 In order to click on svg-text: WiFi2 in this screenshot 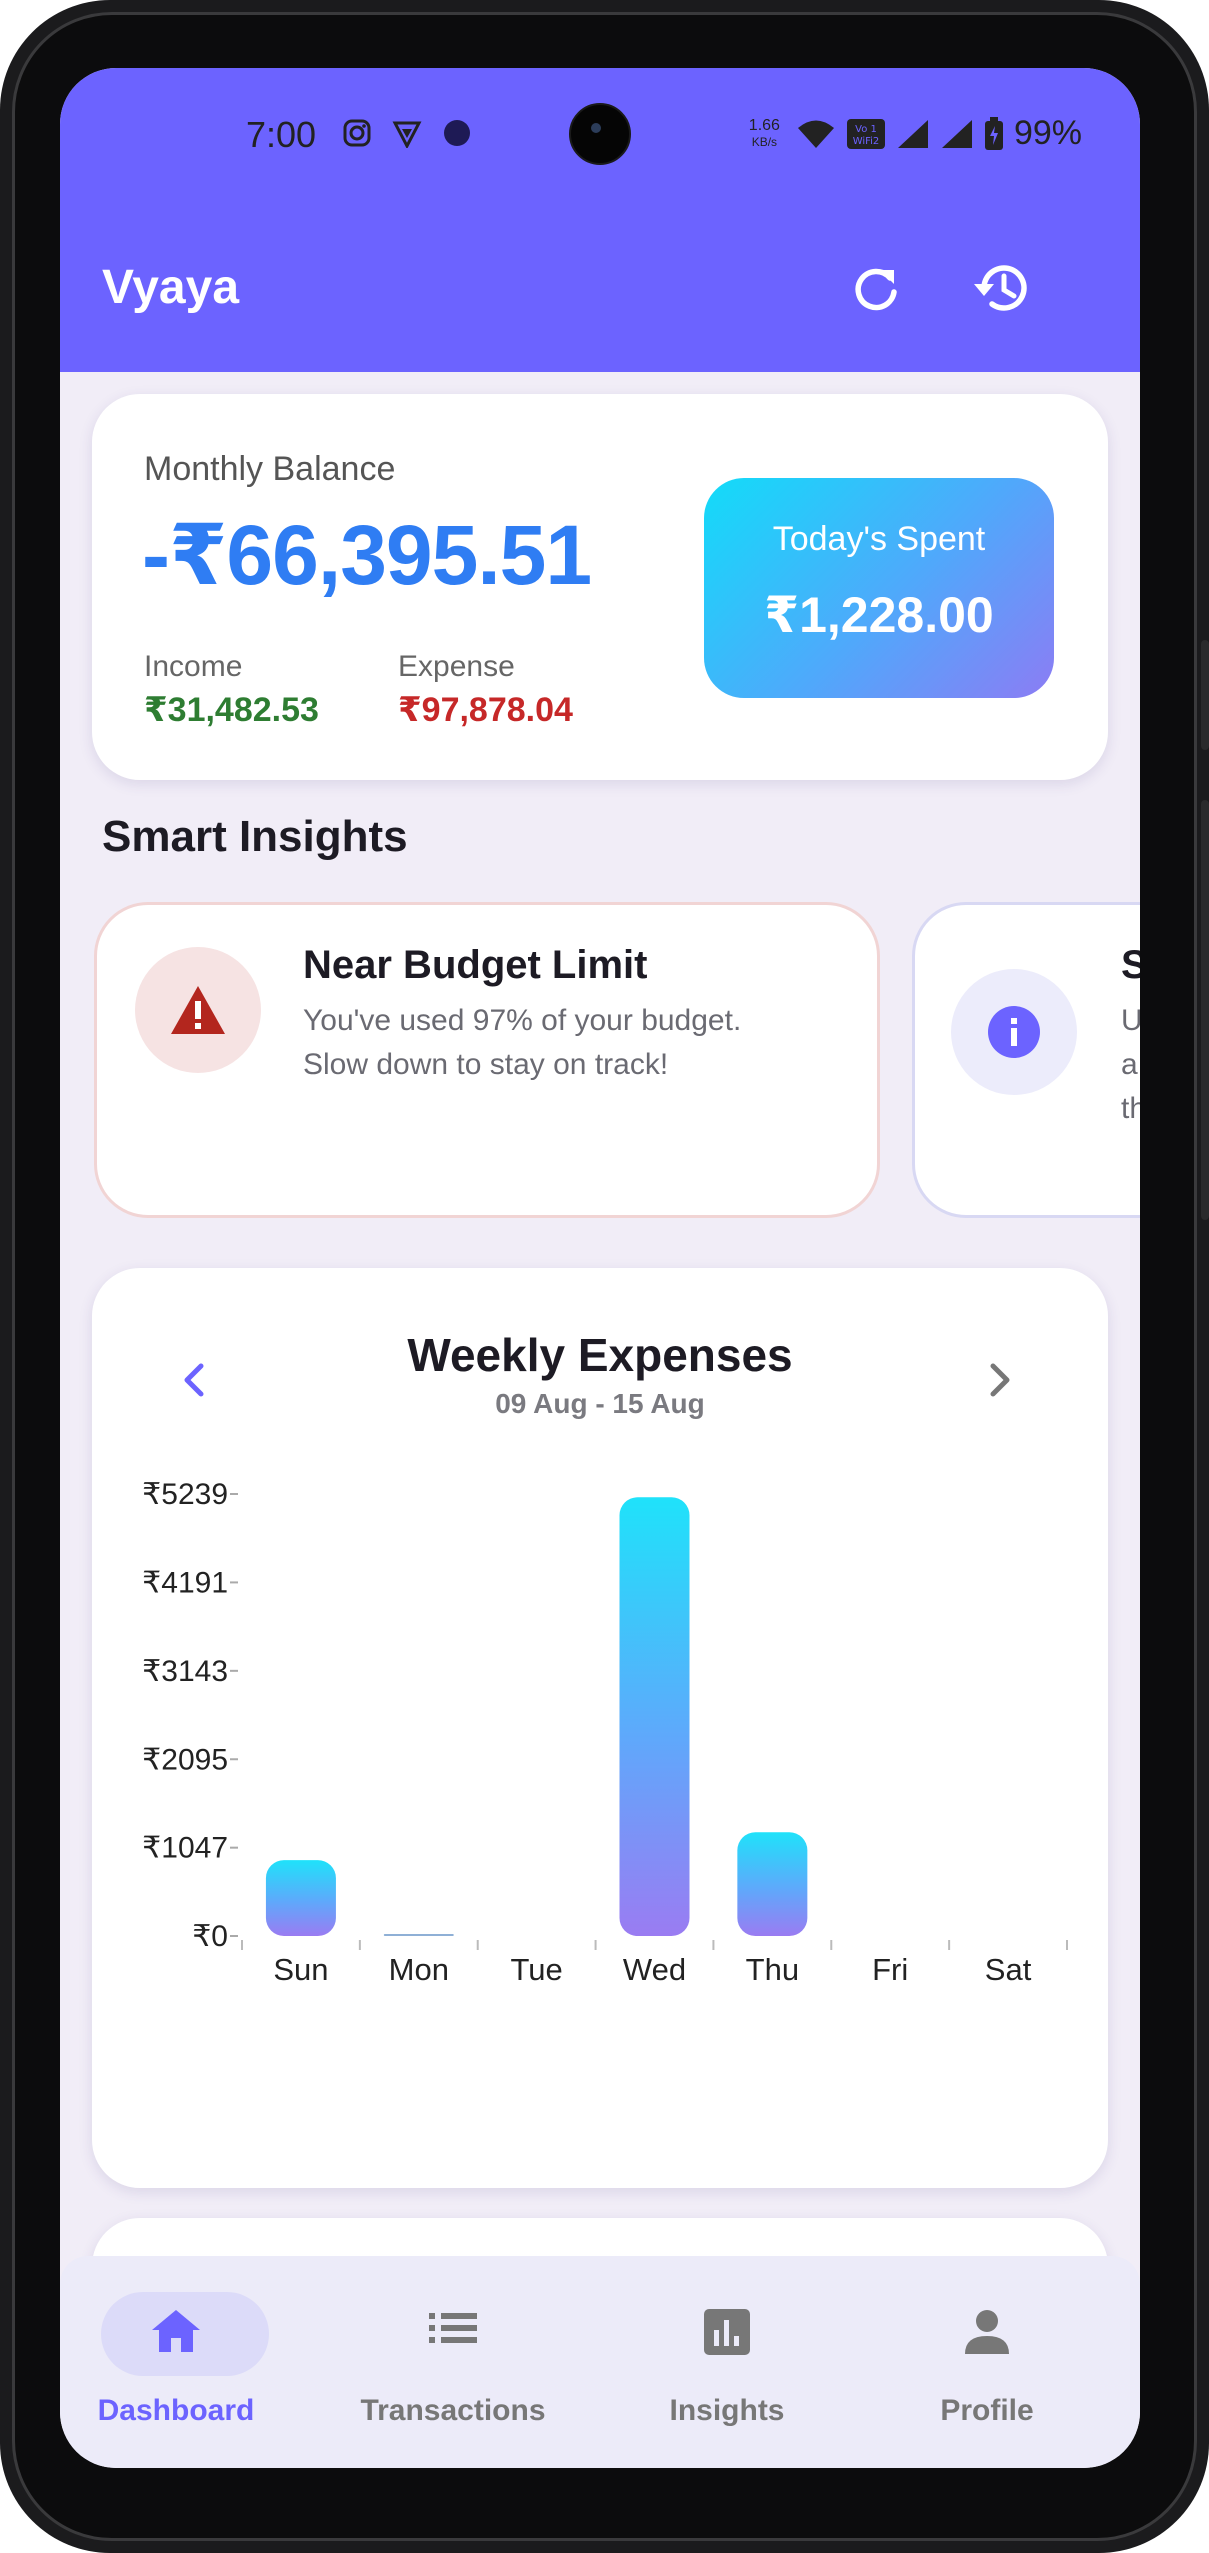, I will do `click(866, 141)`.